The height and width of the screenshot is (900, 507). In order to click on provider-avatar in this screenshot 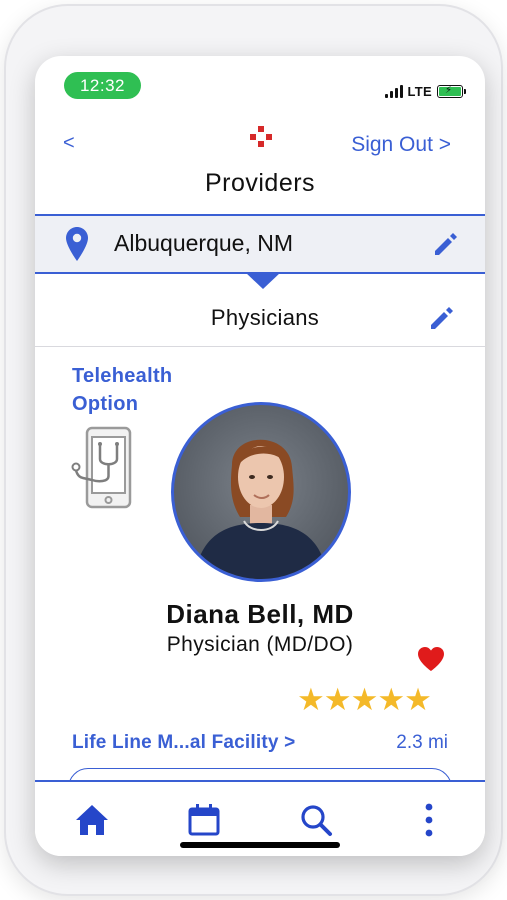, I will do `click(261, 492)`.